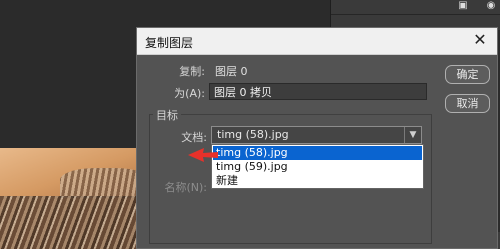 The height and width of the screenshot is (249, 500). What do you see at coordinates (467, 74) in the screenshot?
I see `ok-button: 确定` at bounding box center [467, 74].